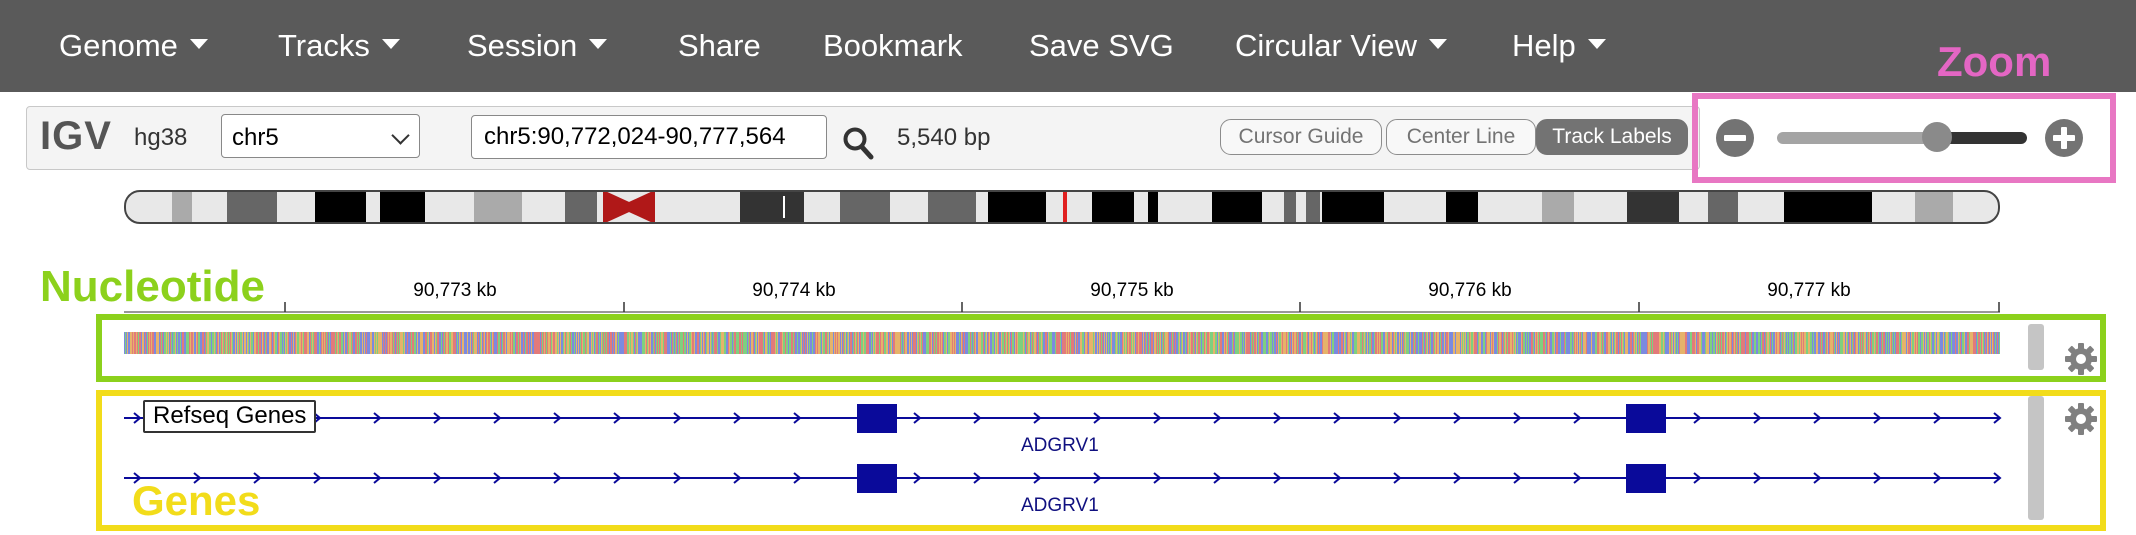 Image resolution: width=2136 pixels, height=535 pixels. I want to click on menu-share: Share, so click(719, 46).